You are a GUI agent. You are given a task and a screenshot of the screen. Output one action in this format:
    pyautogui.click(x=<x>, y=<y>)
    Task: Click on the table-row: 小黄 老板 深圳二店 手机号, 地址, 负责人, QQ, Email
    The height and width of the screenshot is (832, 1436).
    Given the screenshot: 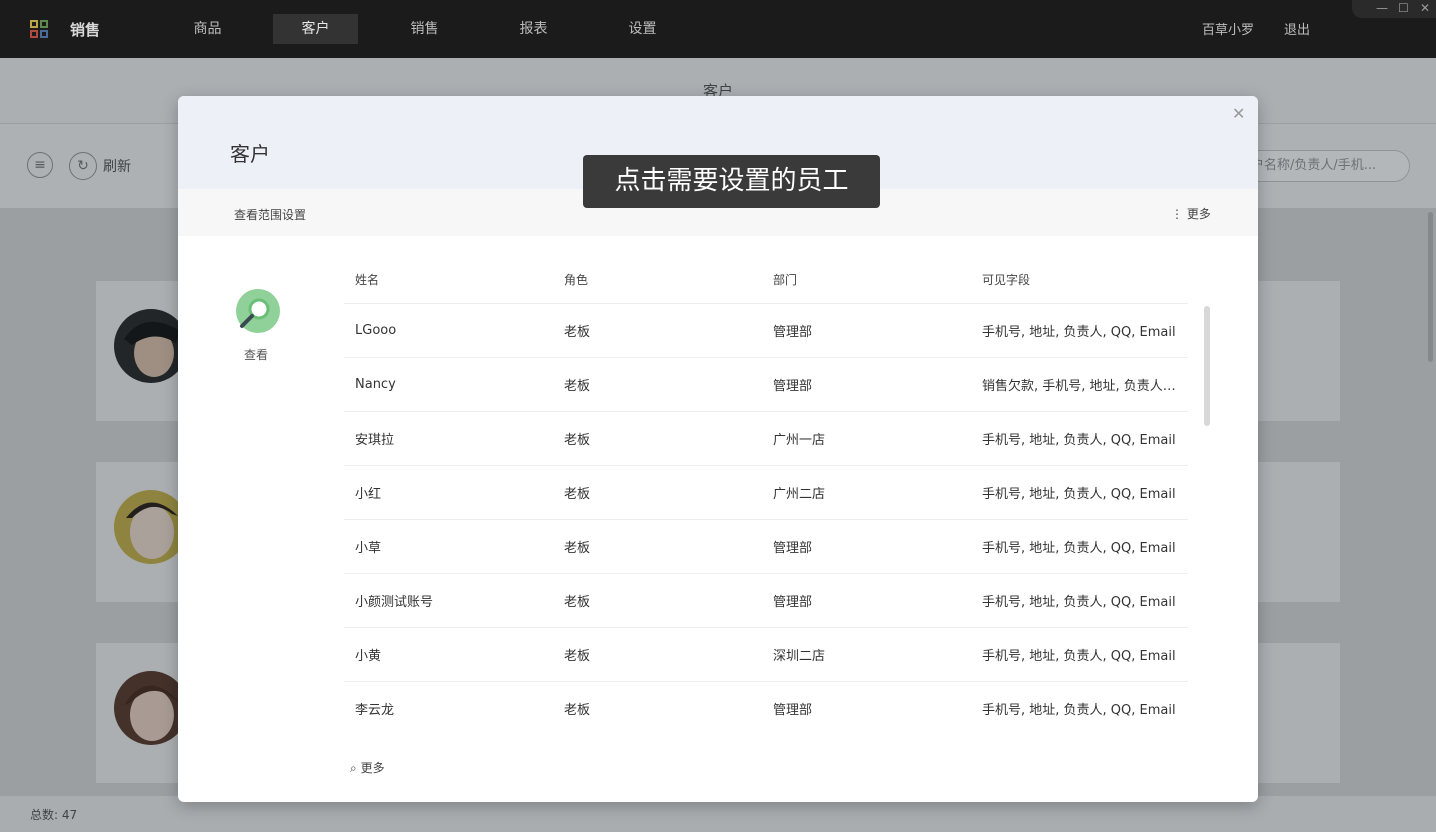 What is the action you would take?
    pyautogui.click(x=766, y=654)
    